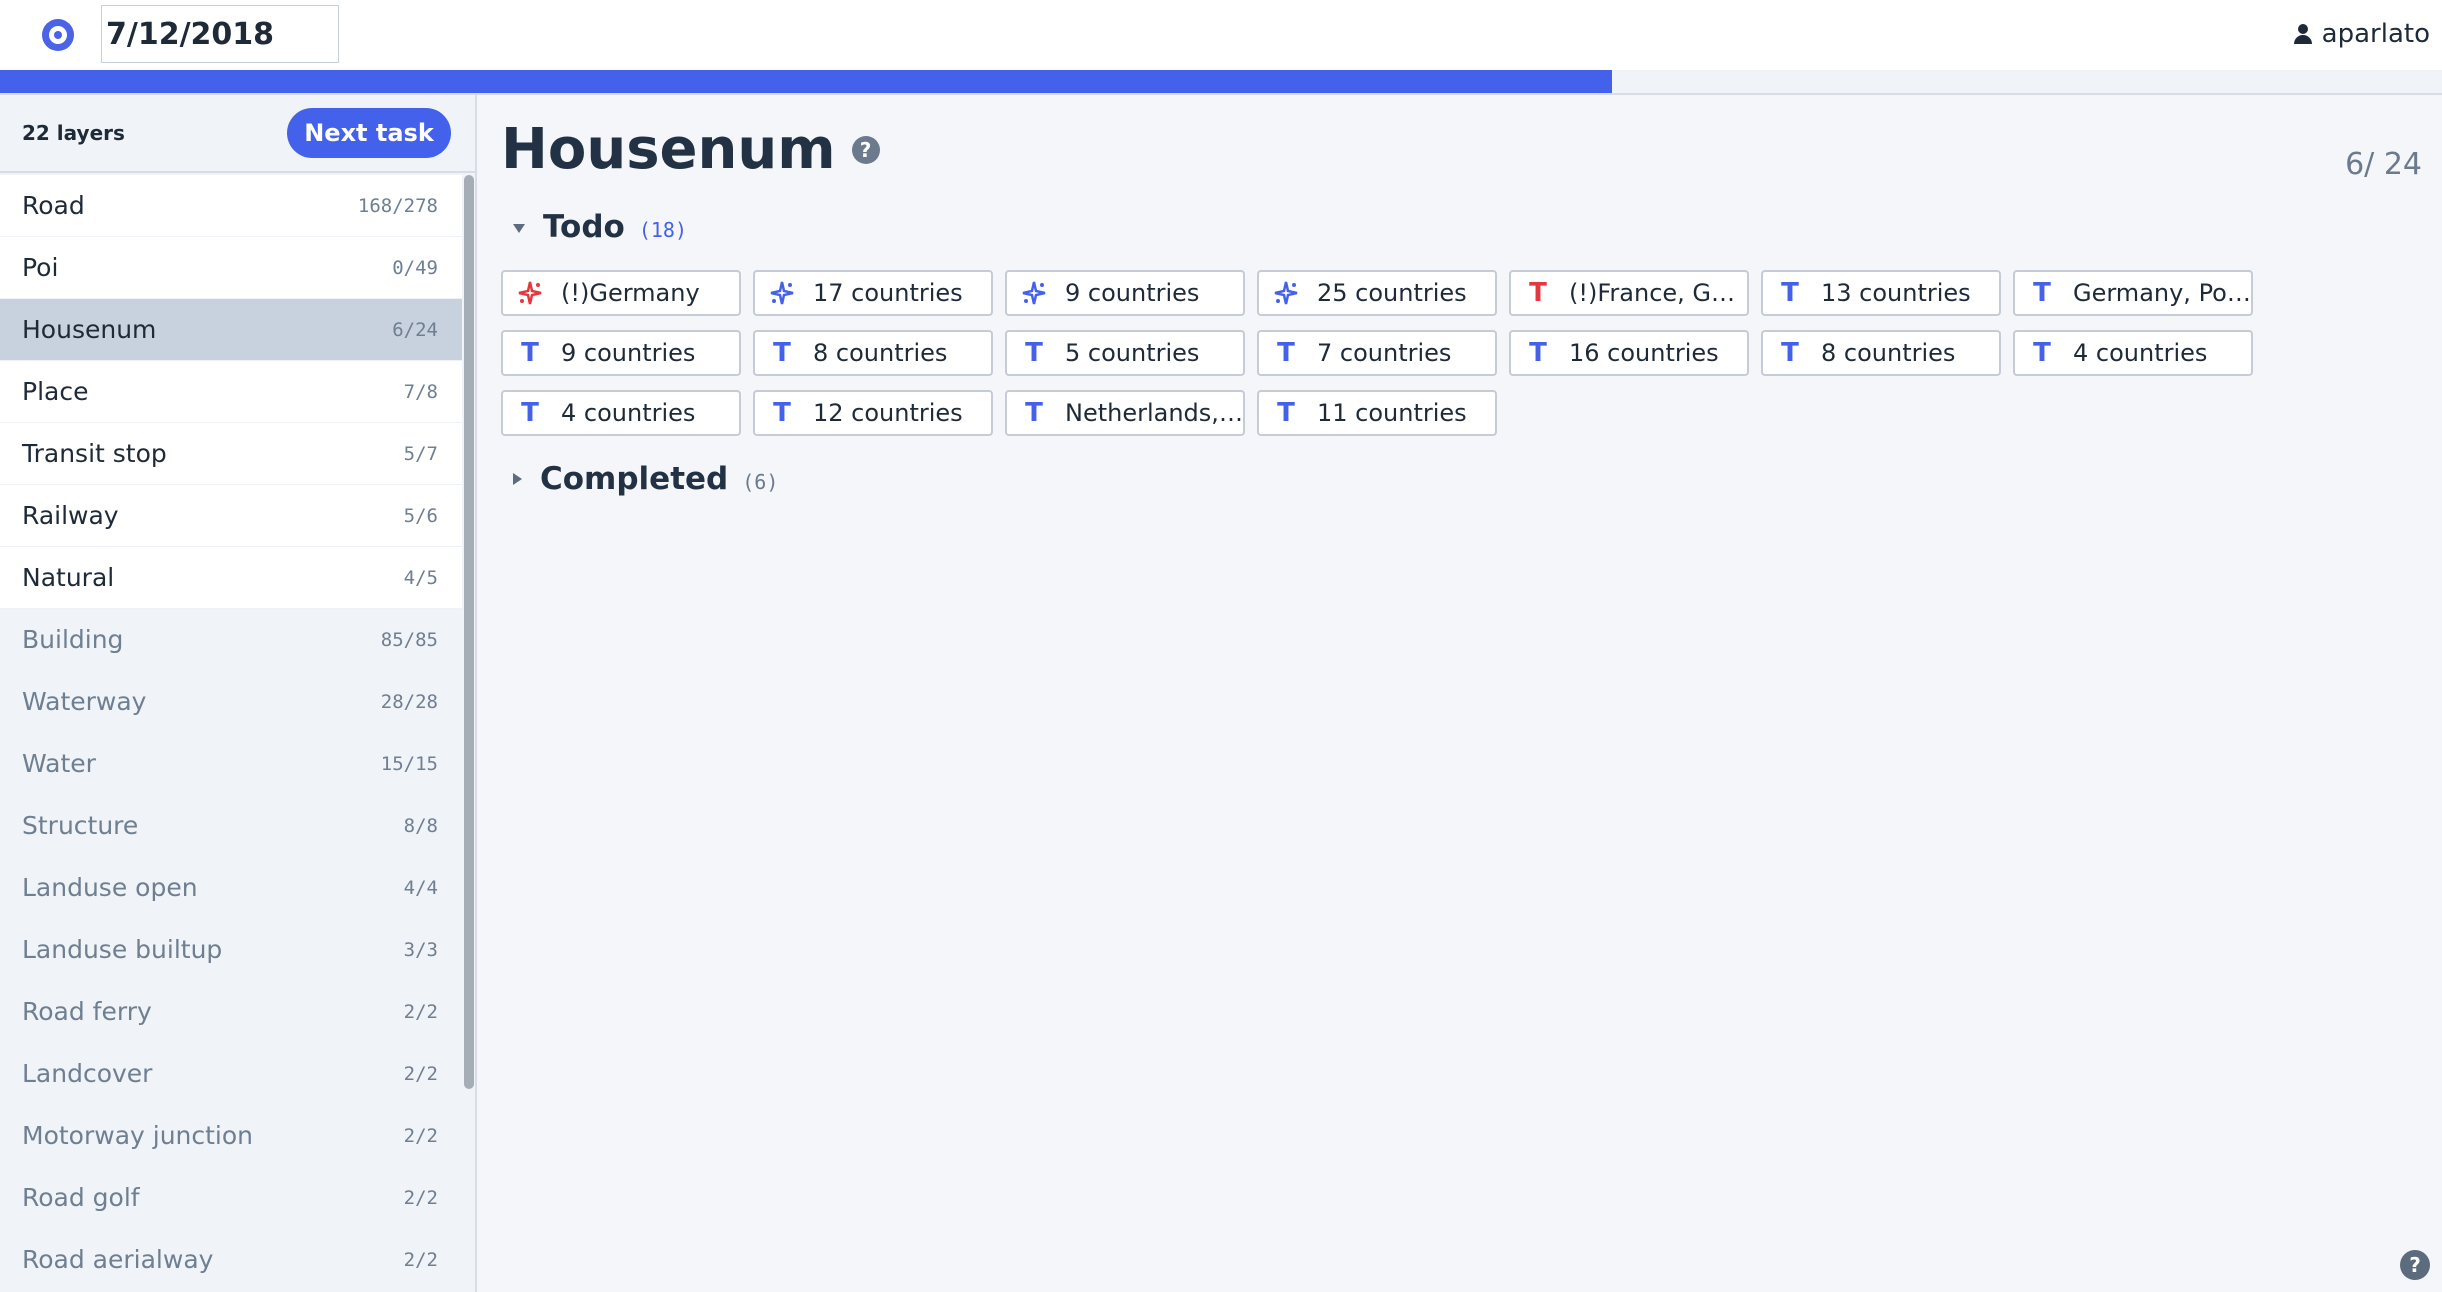 Image resolution: width=2442 pixels, height=1292 pixels. Describe the element at coordinates (58, 35) in the screenshot. I see `app-logo-icon` at that location.